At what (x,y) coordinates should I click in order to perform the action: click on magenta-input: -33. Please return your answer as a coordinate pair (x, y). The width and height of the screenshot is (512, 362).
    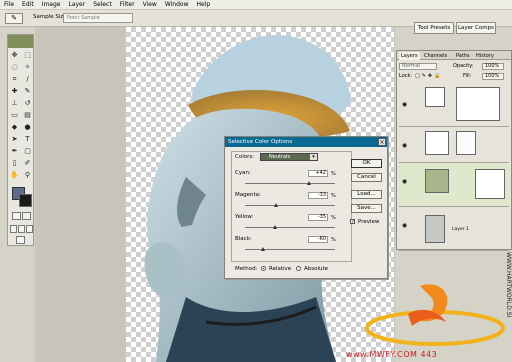
    Looking at the image, I should click on (318, 195).